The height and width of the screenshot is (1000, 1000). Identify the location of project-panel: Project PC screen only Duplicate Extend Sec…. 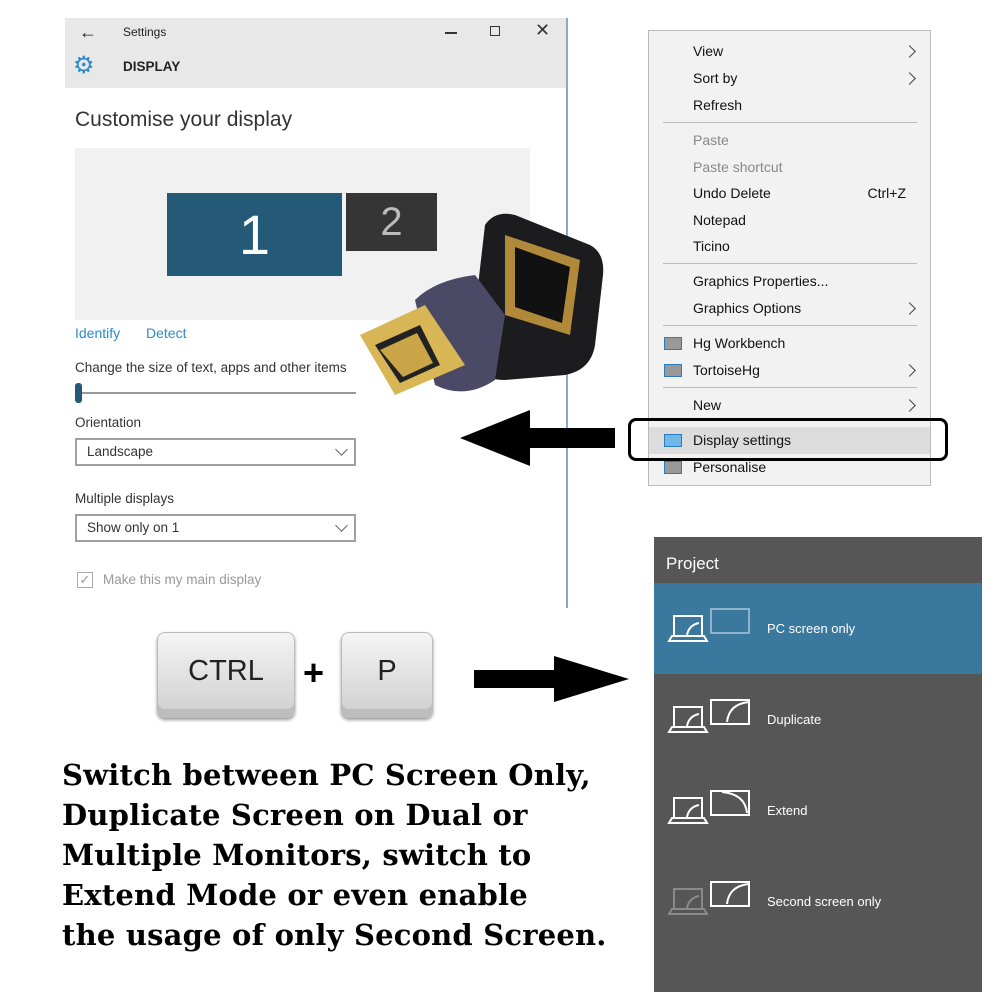
(818, 764).